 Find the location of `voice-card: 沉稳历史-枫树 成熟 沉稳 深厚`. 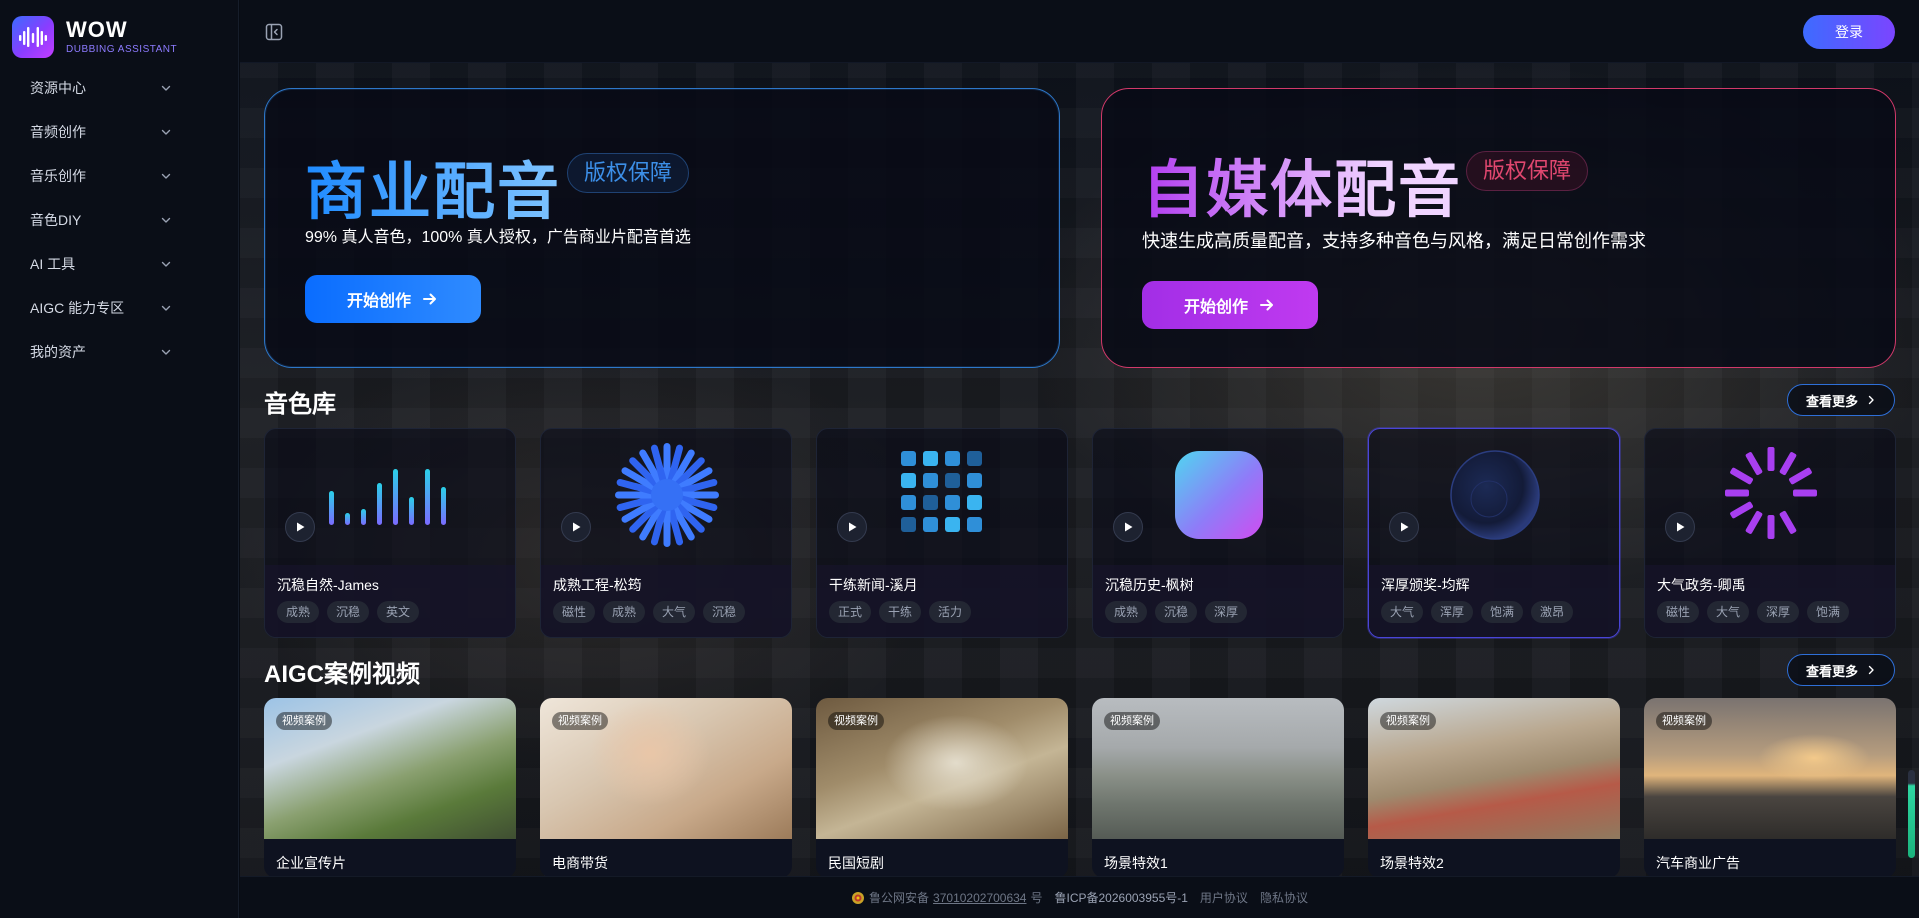

voice-card: 沉稳历史-枫树 成熟 沉稳 深厚 is located at coordinates (1218, 533).